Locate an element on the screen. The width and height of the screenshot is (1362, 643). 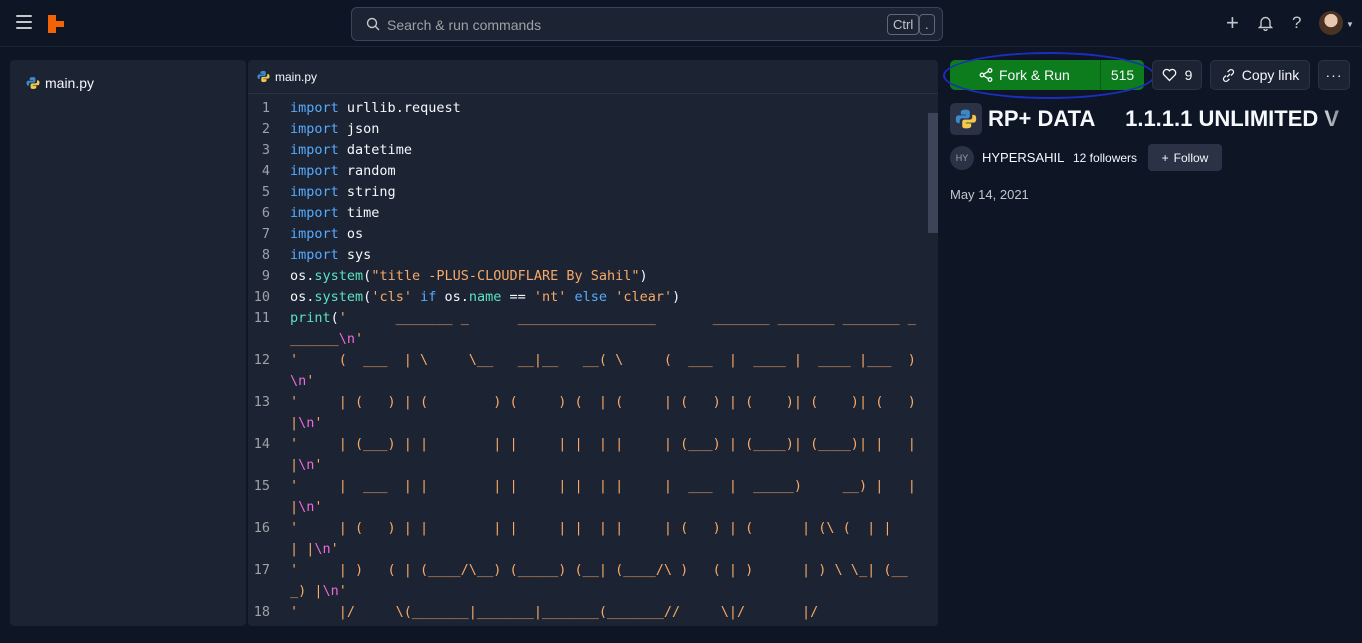
tab-label: main.py is located at coordinates (296, 76).